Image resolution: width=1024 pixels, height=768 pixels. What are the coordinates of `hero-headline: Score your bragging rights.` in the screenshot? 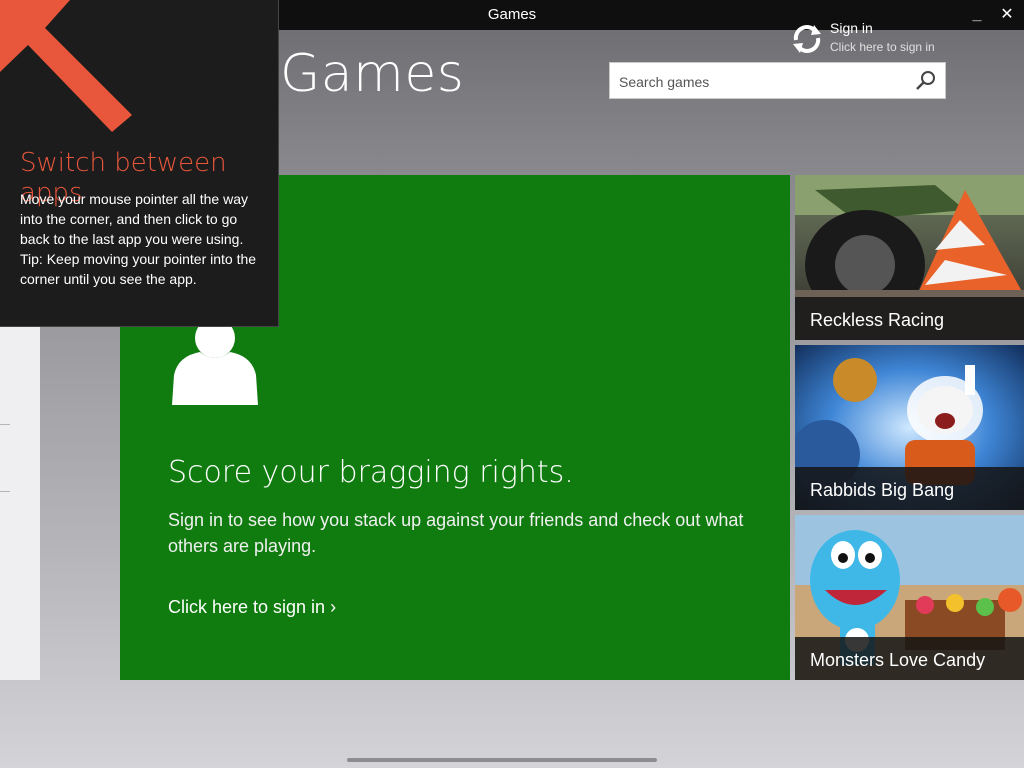 It's located at (371, 472).